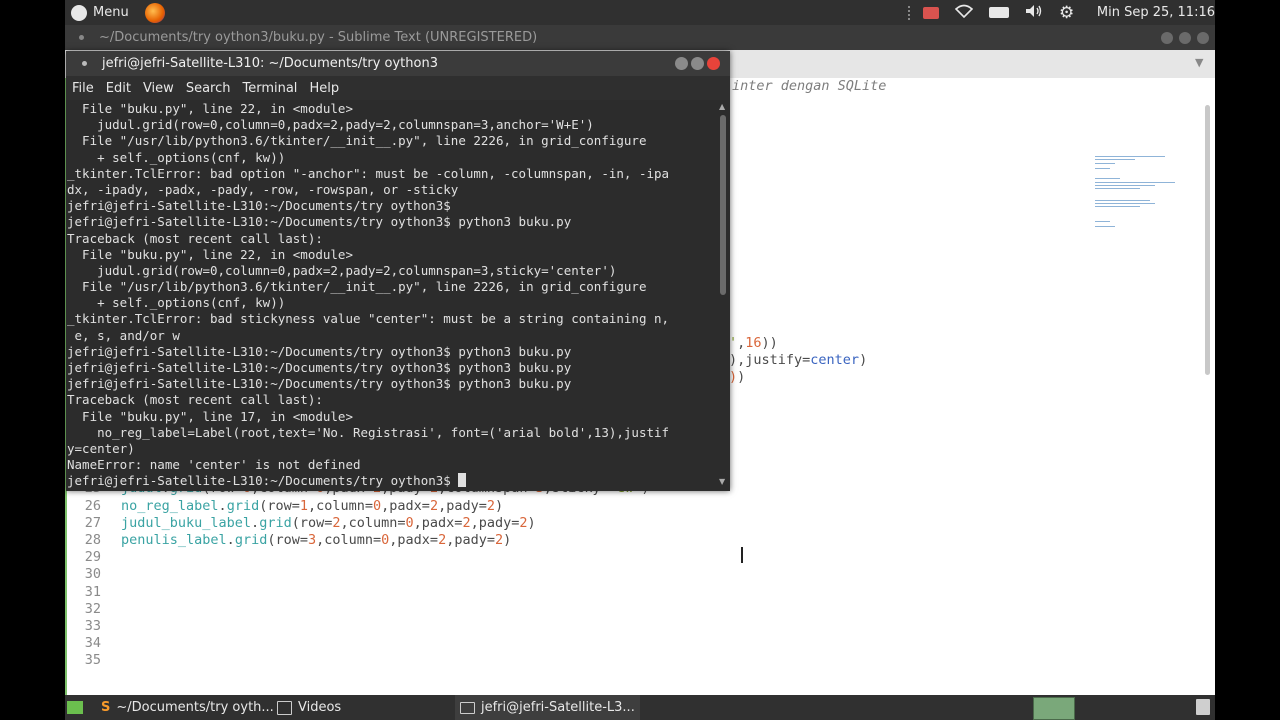  I want to click on scroll-up-arrow-icon: ▲, so click(722, 106).